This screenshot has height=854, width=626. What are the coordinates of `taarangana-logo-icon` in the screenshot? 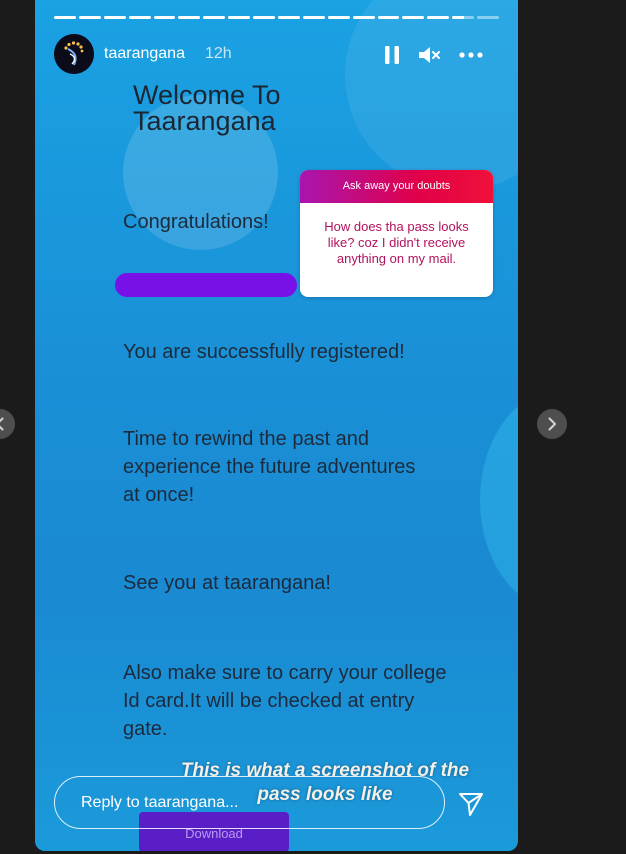 It's located at (74, 54).